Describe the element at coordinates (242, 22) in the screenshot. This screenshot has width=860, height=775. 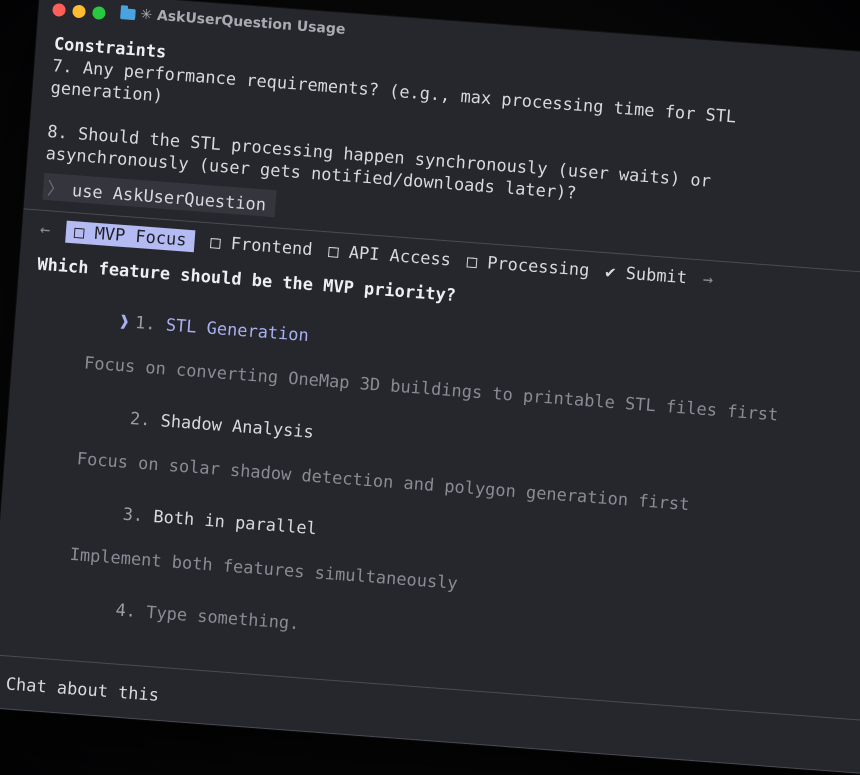
I see `window-title-text: ✳ AskUserQuestion Usage` at that location.